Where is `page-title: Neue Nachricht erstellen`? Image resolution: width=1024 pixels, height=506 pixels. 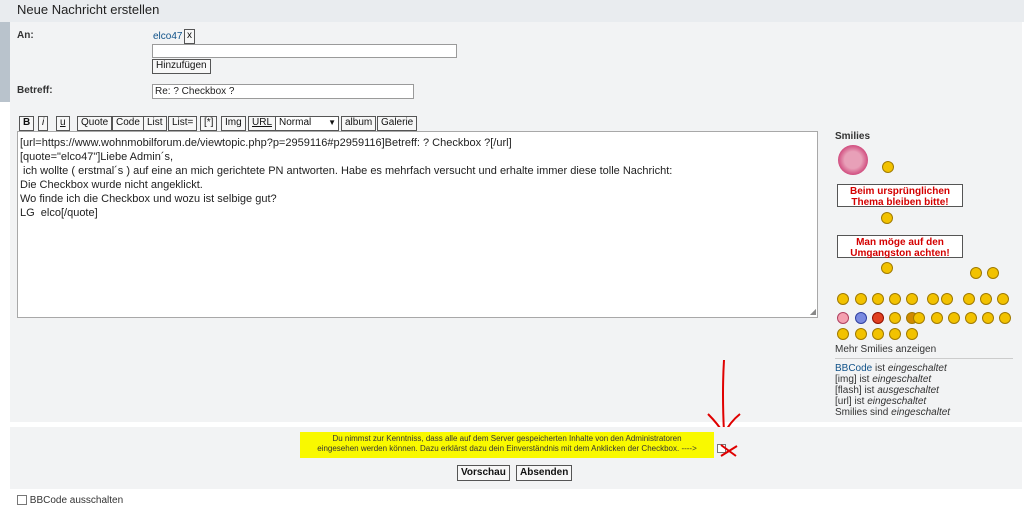 page-title: Neue Nachricht erstellen is located at coordinates (88, 9).